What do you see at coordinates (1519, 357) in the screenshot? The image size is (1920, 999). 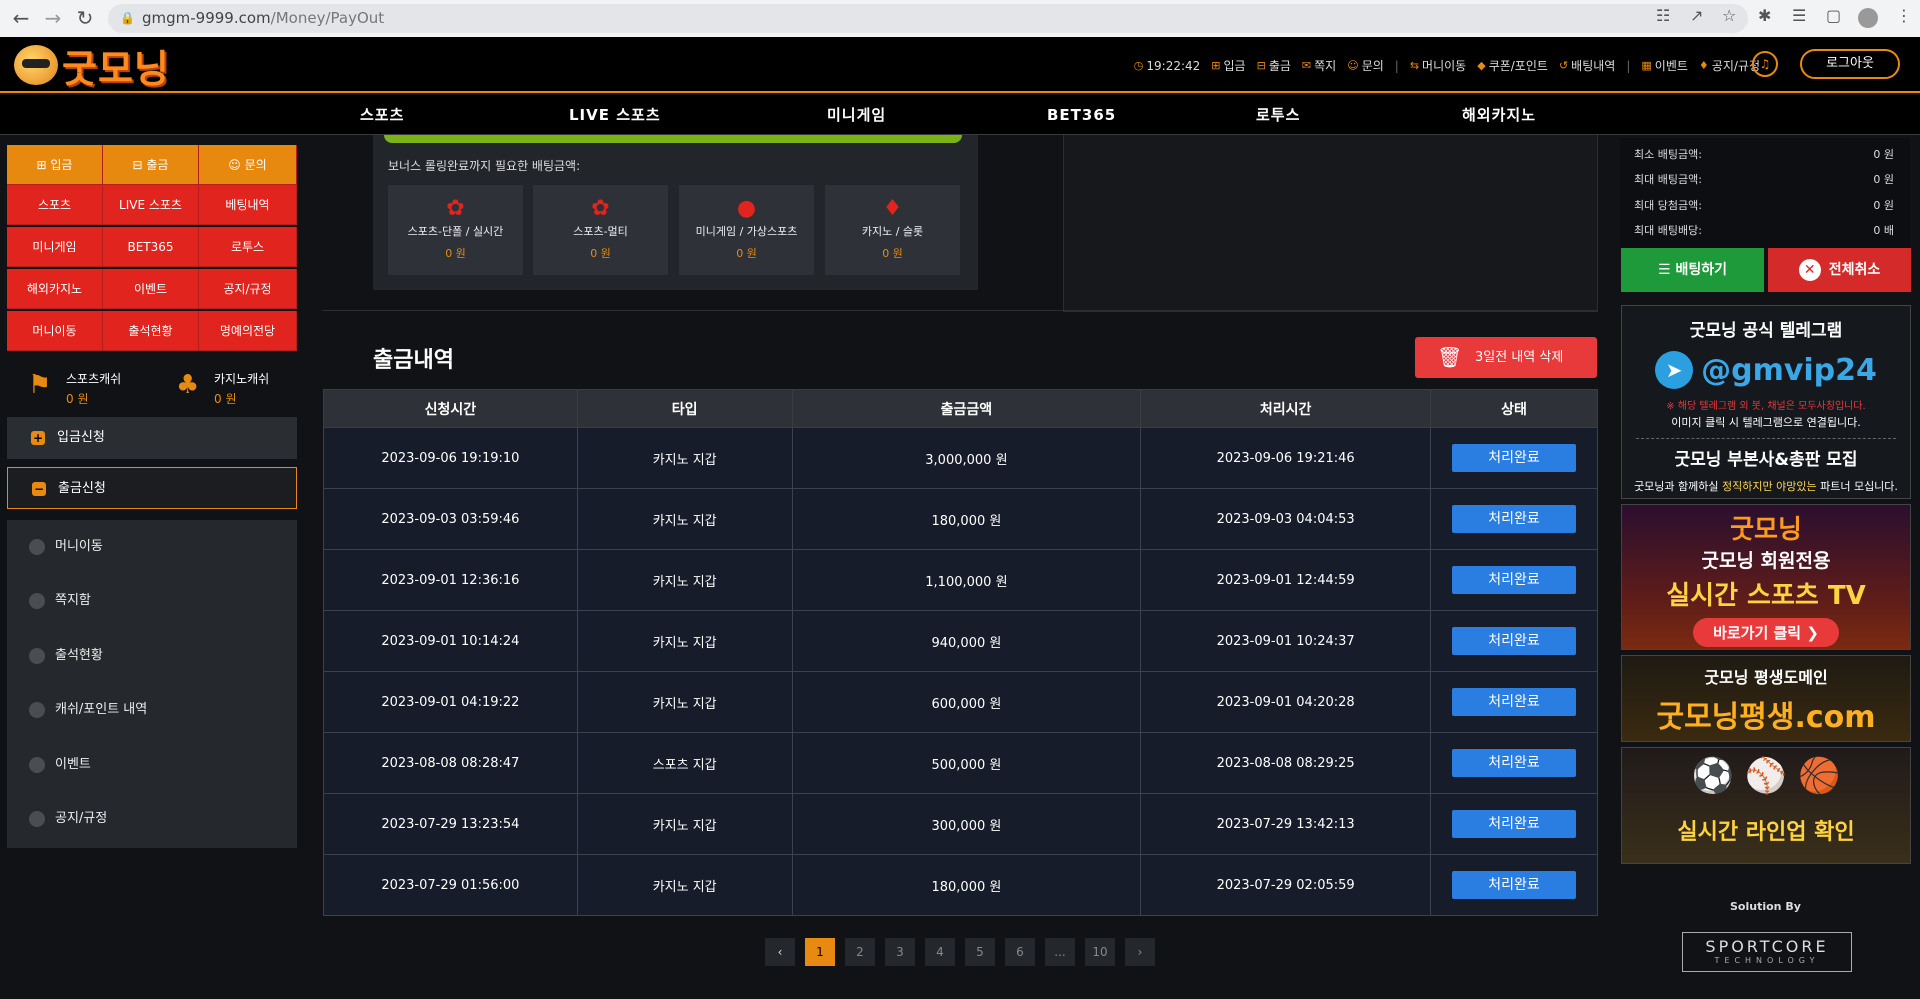 I see `delete-3days-label: 3일전 내역 삭제` at bounding box center [1519, 357].